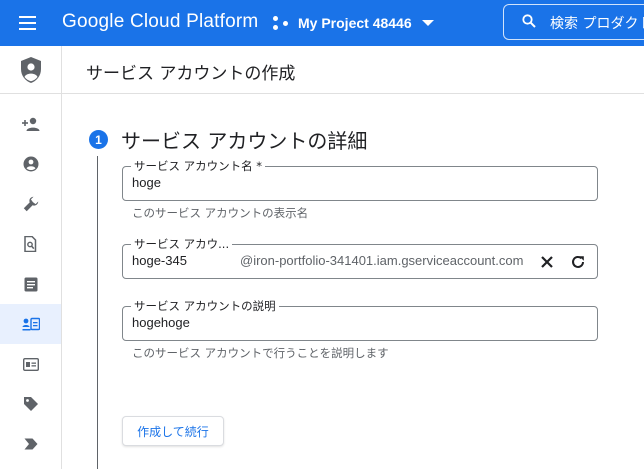 The image size is (644, 469). I want to click on rail-item-workload-identity, so click(30, 364).